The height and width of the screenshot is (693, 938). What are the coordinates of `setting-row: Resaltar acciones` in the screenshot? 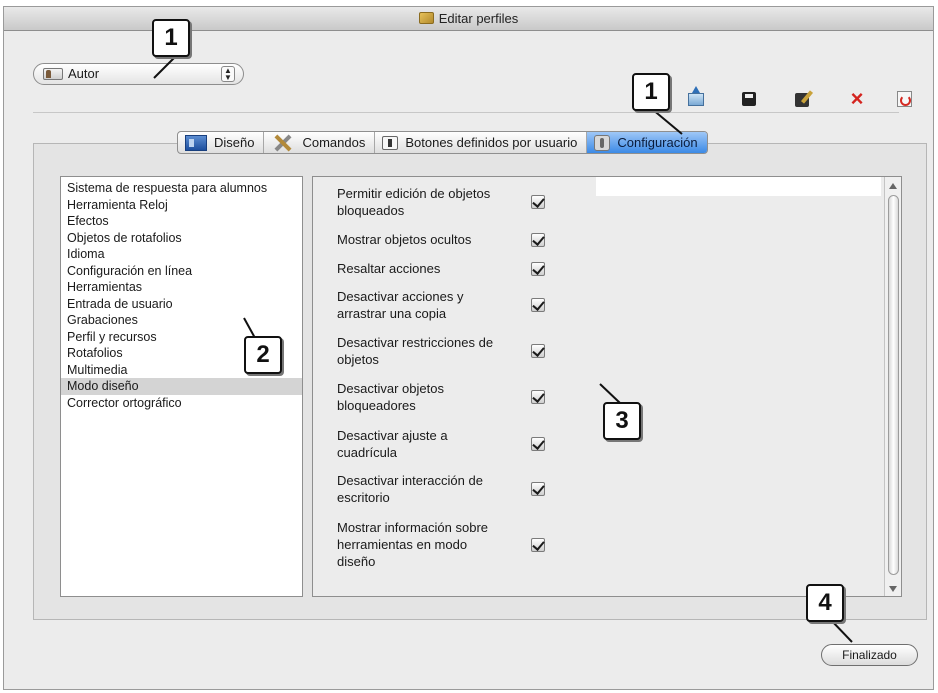 It's located at (432, 268).